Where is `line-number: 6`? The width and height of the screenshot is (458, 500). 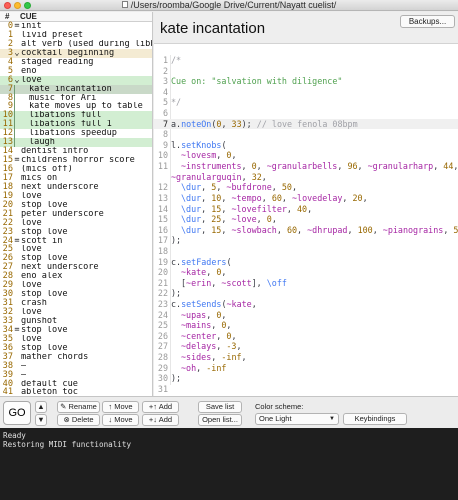
line-number: 6 is located at coordinates (165, 113).